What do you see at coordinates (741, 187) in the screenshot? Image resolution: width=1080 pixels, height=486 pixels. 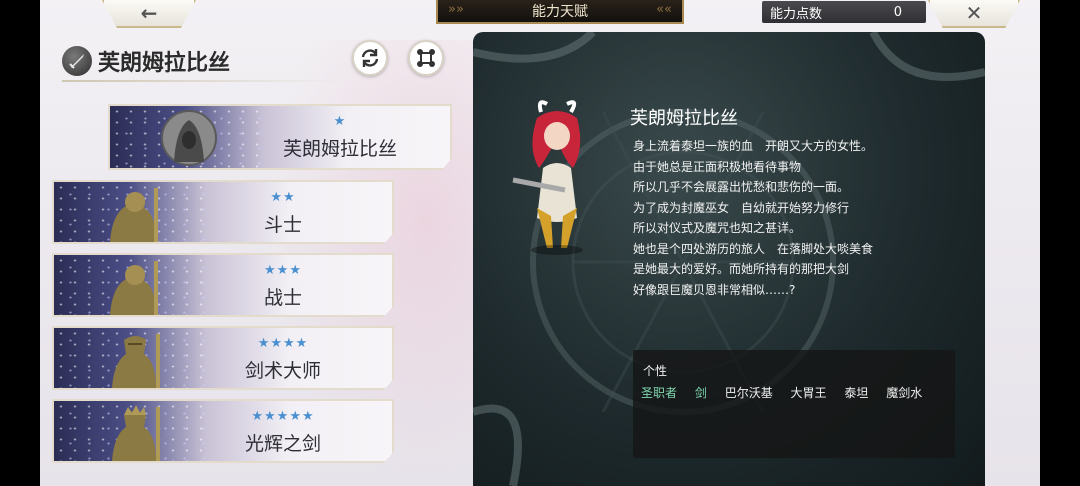 I see `description-line: 所以几乎不会展露出忧愁和悲伤的一面。` at bounding box center [741, 187].